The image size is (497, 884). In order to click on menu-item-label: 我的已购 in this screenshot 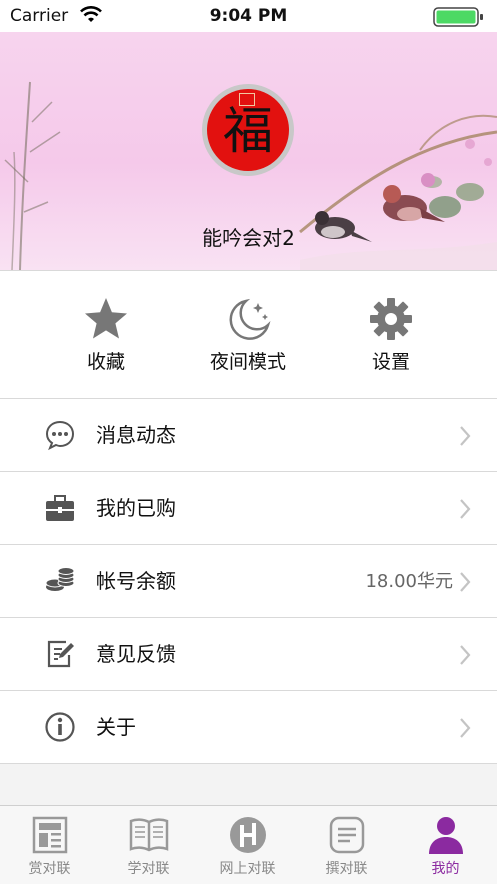, I will do `click(136, 508)`.